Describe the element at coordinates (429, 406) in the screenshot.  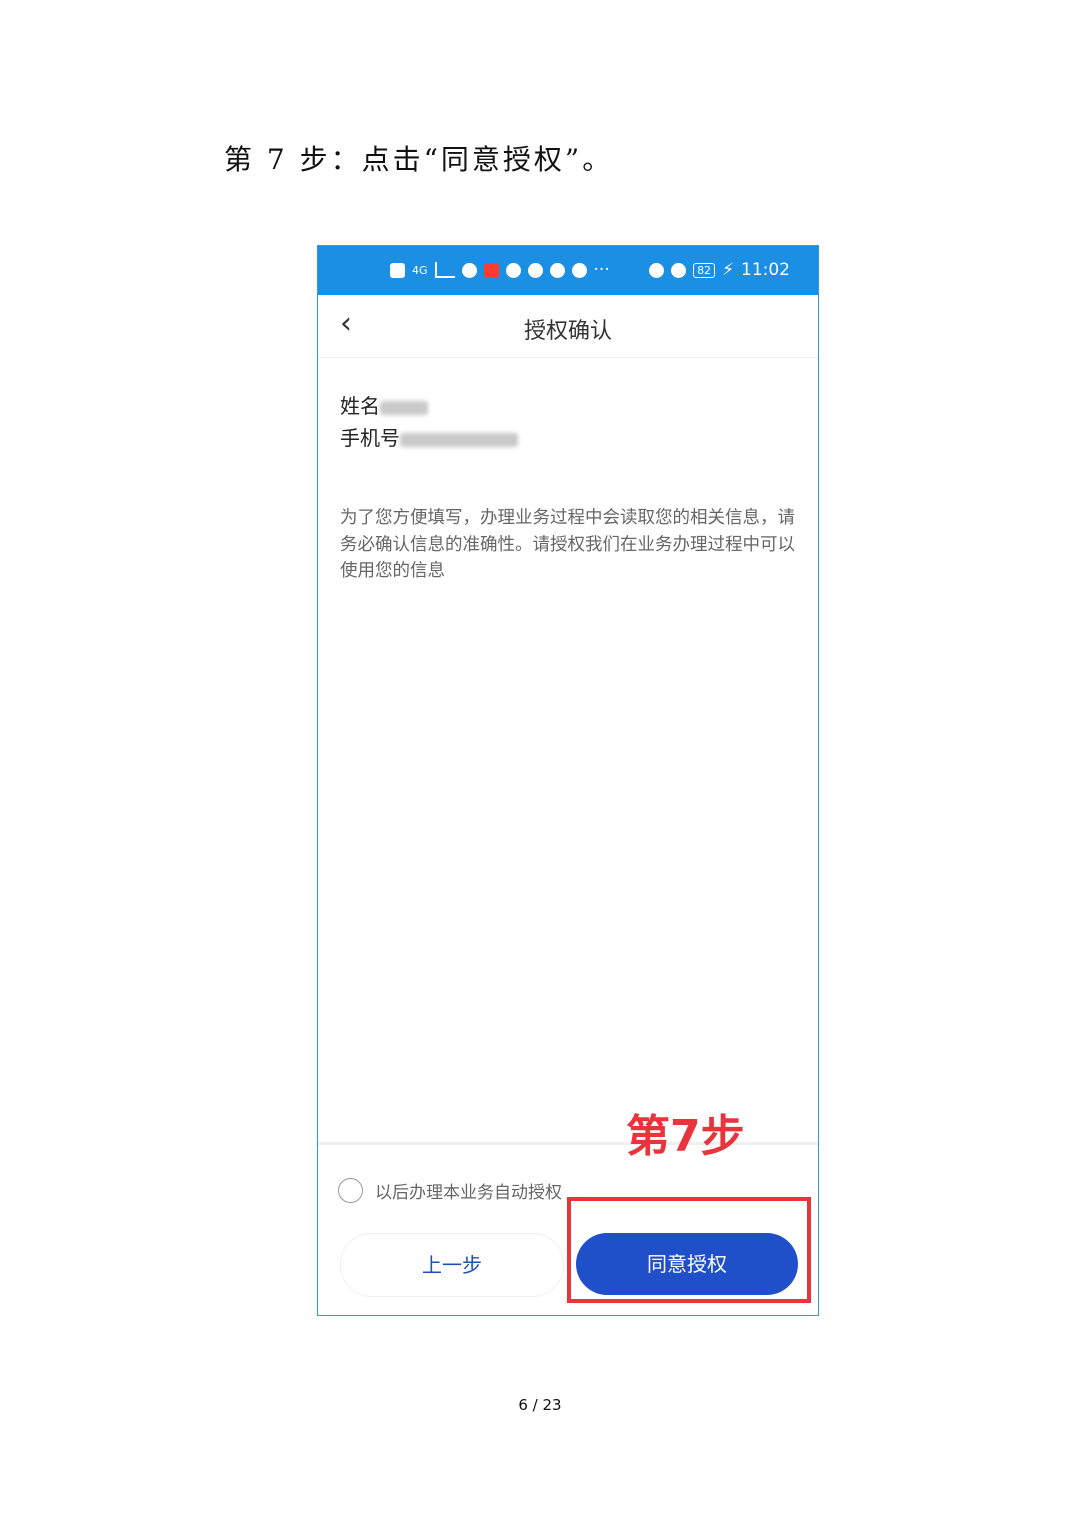
I see `name-row: 姓名` at that location.